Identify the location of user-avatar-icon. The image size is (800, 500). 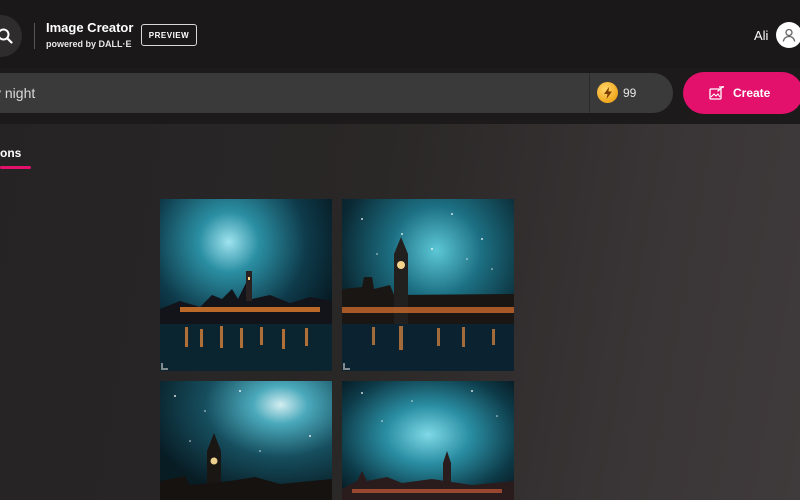
(788, 35).